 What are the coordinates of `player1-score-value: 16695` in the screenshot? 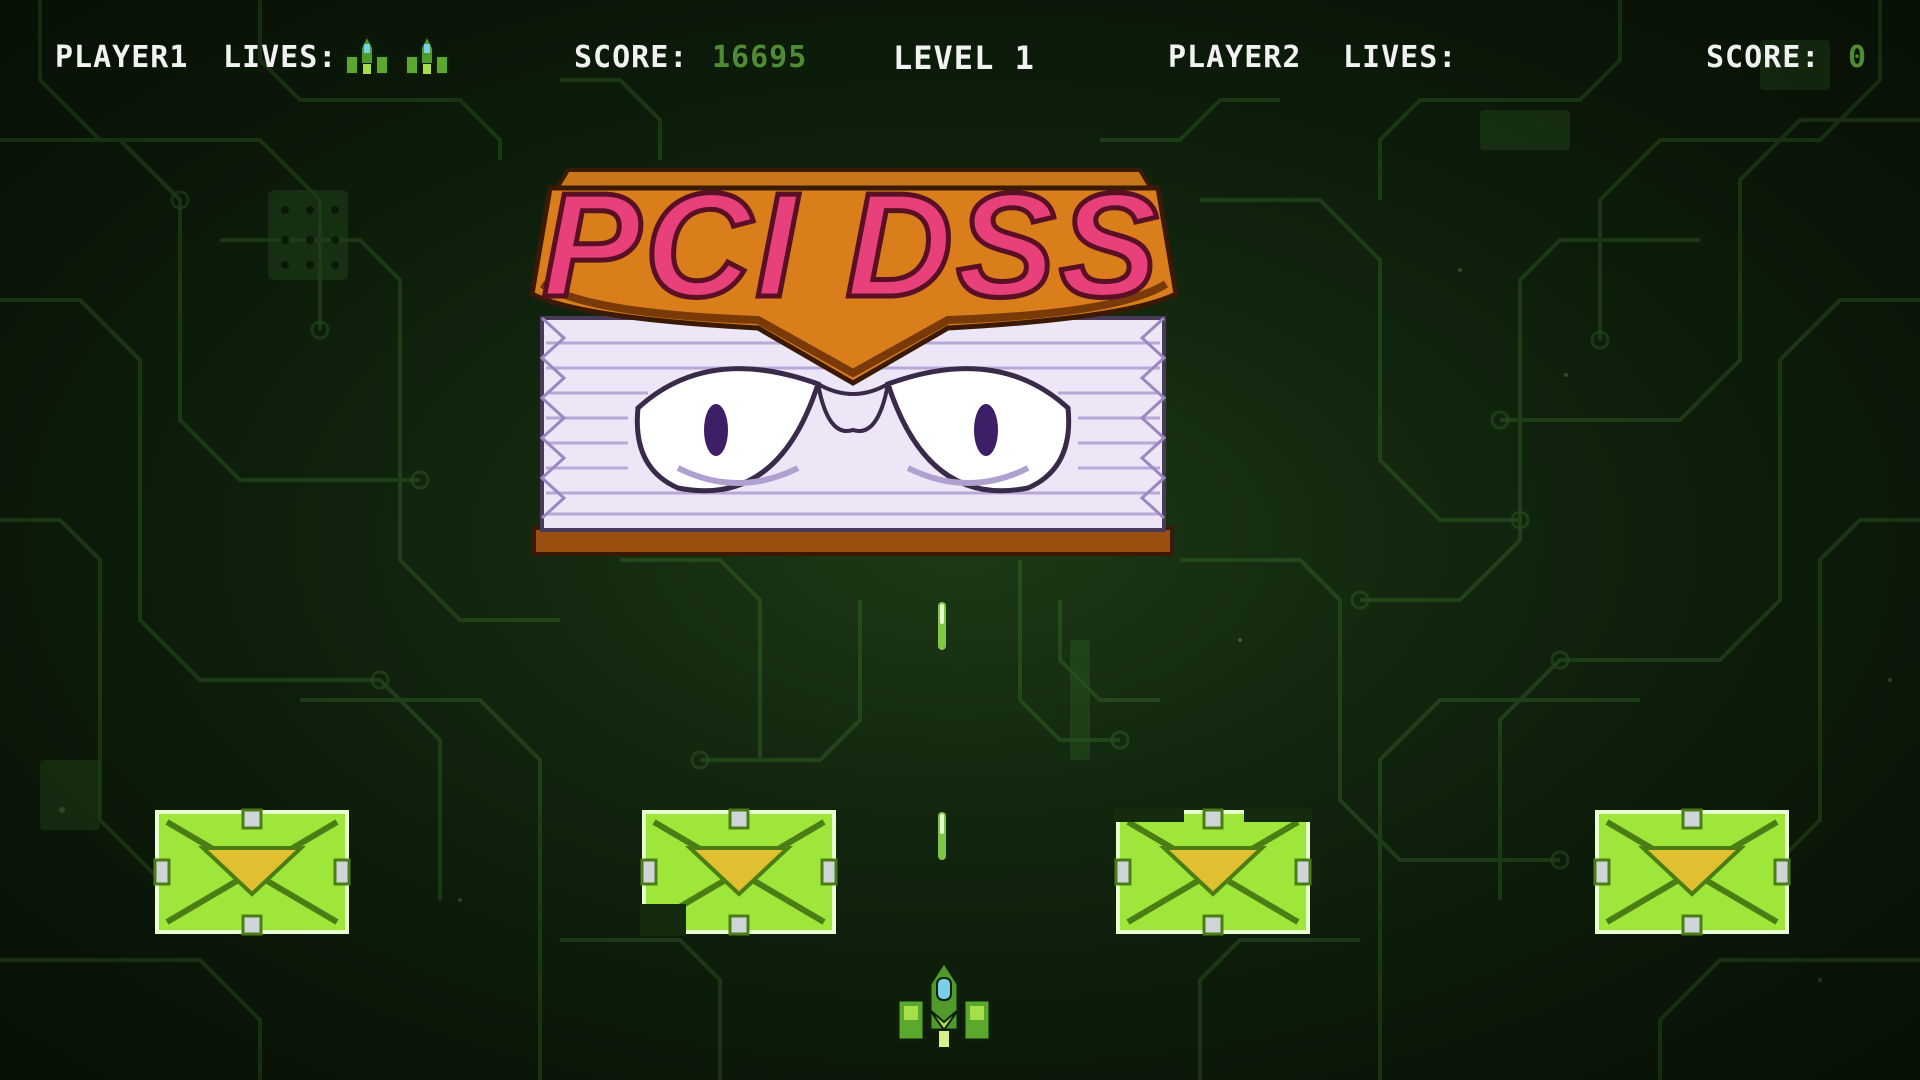 It's located at (760, 57).